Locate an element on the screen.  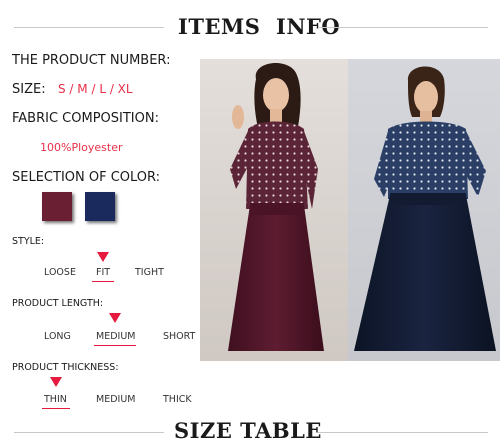
length-label: PRODUCT LENGTH: is located at coordinates (58, 303).